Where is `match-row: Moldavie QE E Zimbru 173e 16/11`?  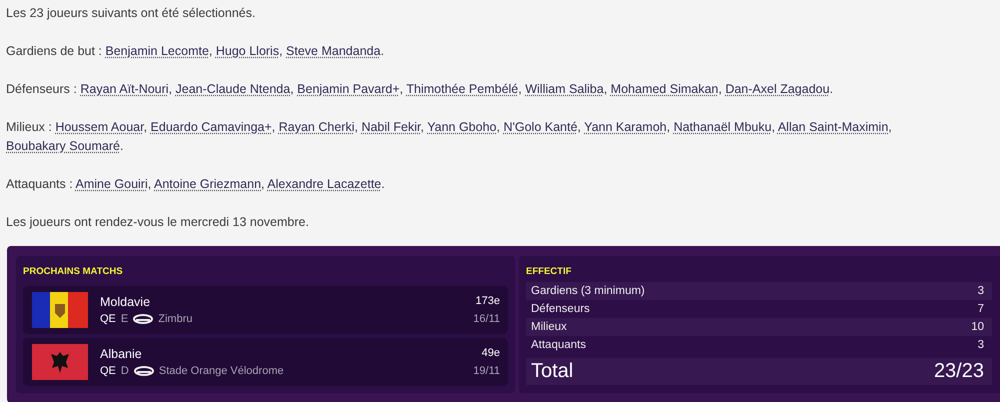 match-row: Moldavie QE E Zimbru 173e 16/11 is located at coordinates (265, 310).